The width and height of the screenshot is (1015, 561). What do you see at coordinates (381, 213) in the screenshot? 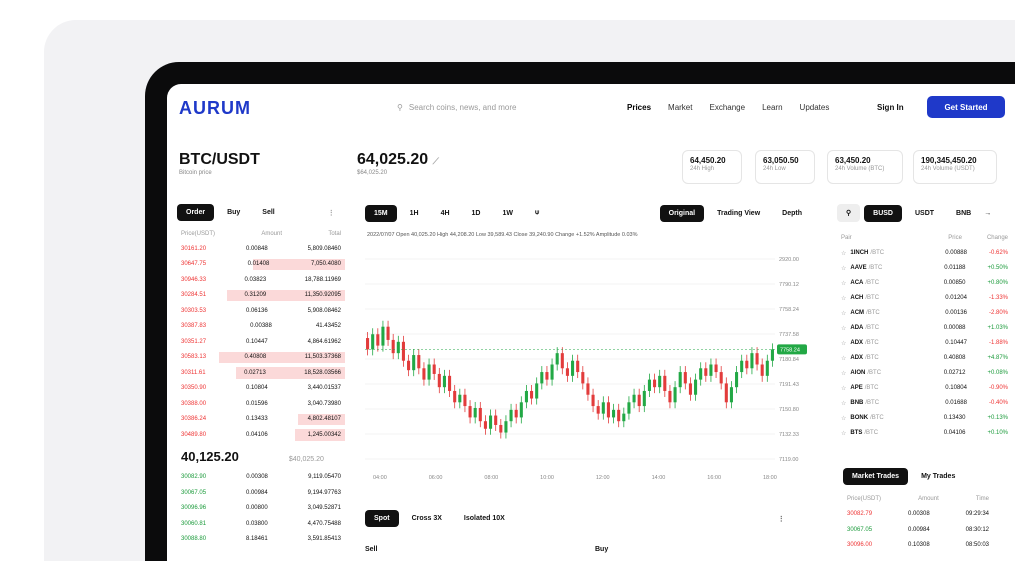
I see `interval-15m: 15M` at bounding box center [381, 213].